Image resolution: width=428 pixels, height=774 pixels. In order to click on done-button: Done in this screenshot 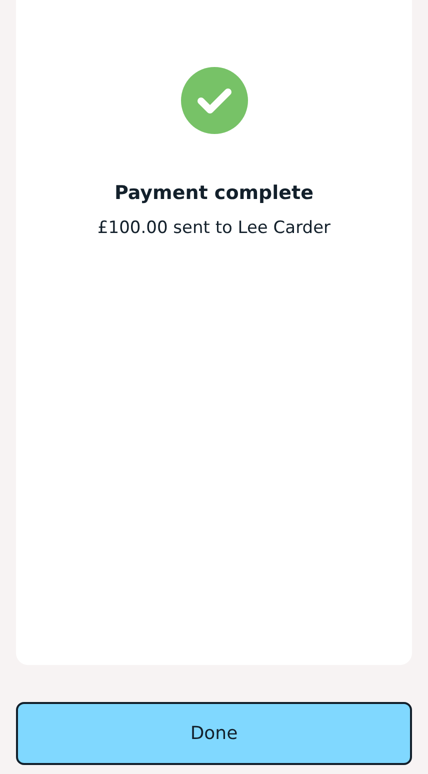, I will do `click(214, 733)`.